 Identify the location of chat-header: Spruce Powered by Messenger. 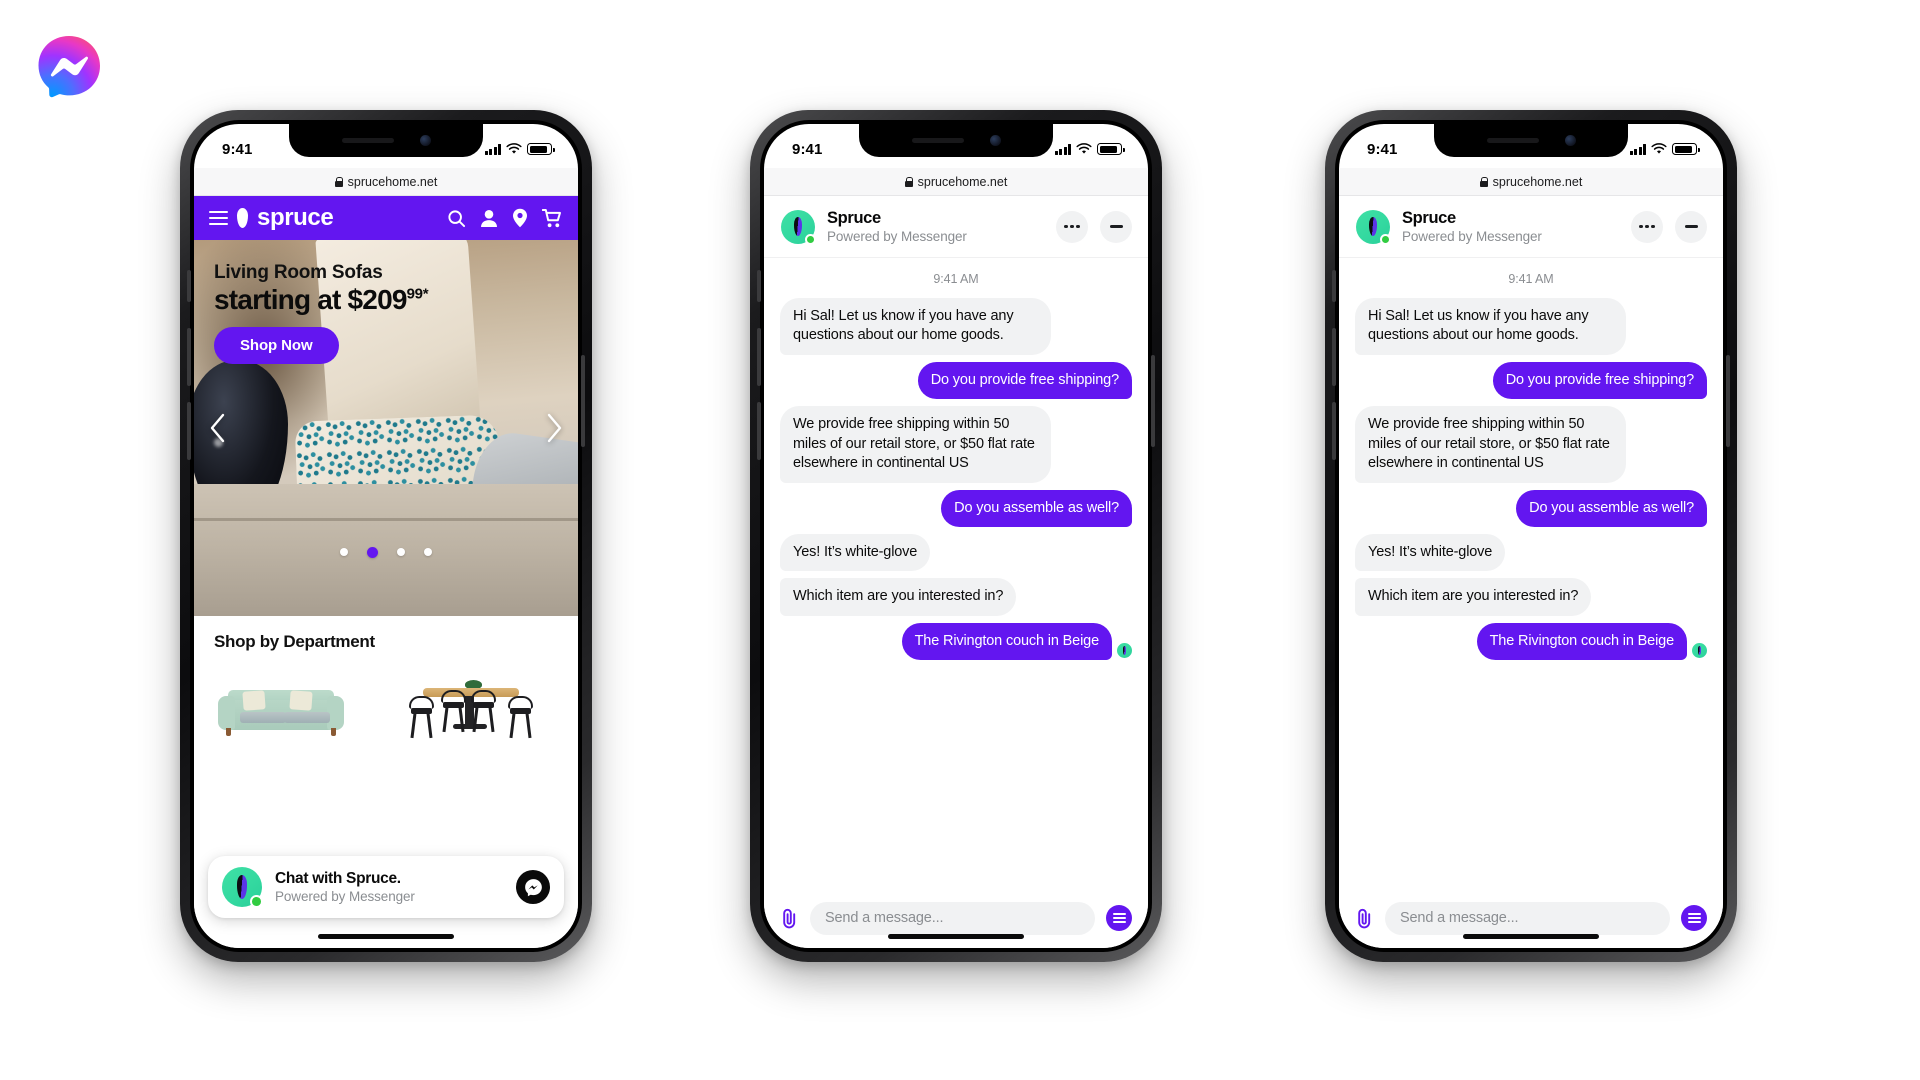
(1531, 227).